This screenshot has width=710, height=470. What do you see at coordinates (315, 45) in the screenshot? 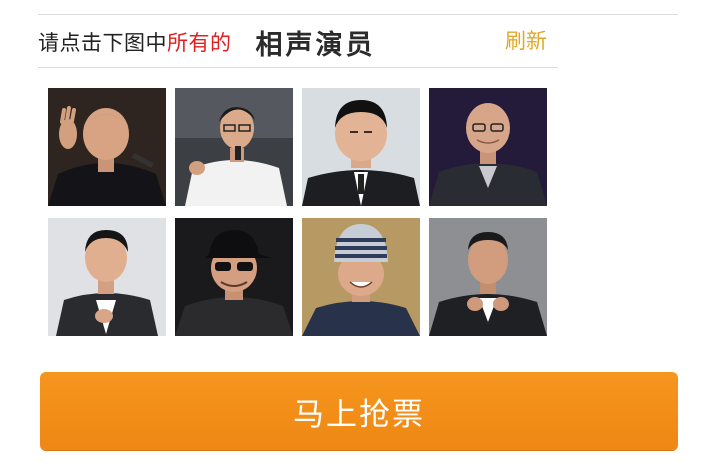
I see `prompt-target-label: 相声演员` at bounding box center [315, 45].